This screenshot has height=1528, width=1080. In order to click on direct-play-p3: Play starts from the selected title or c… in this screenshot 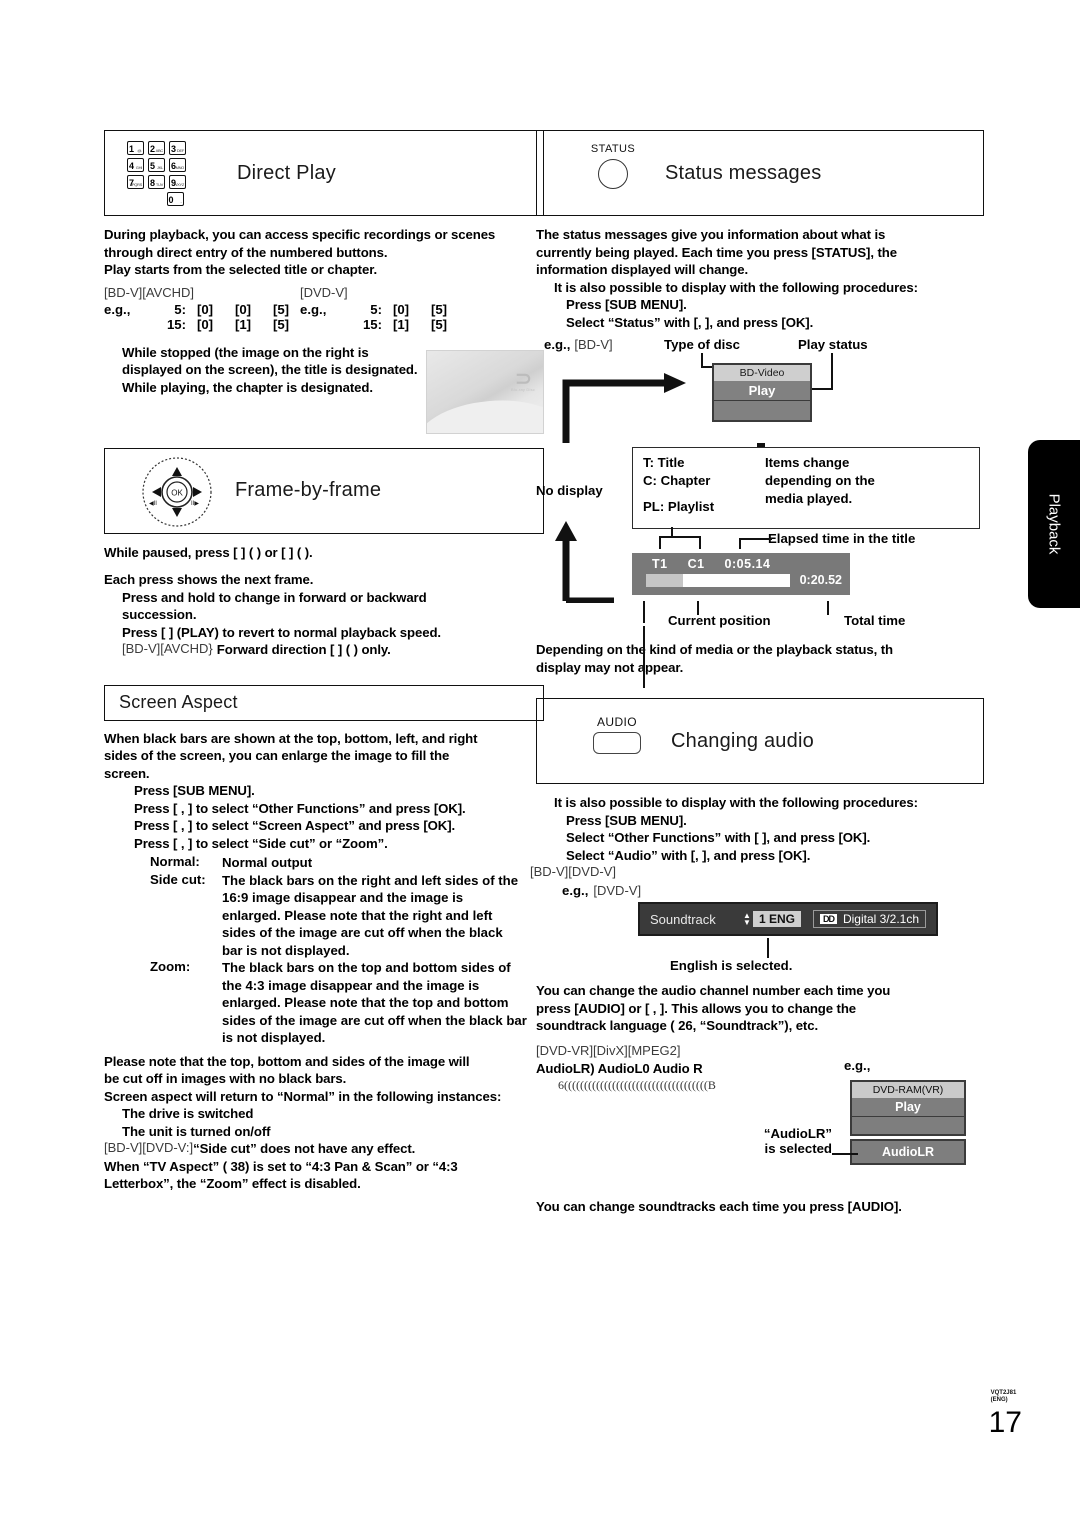, I will do `click(241, 269)`.